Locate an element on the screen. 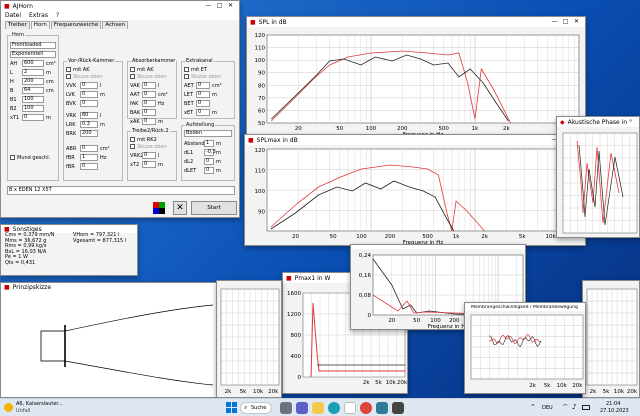  treibe-row: xT2 0 m is located at coordinates (146, 164).